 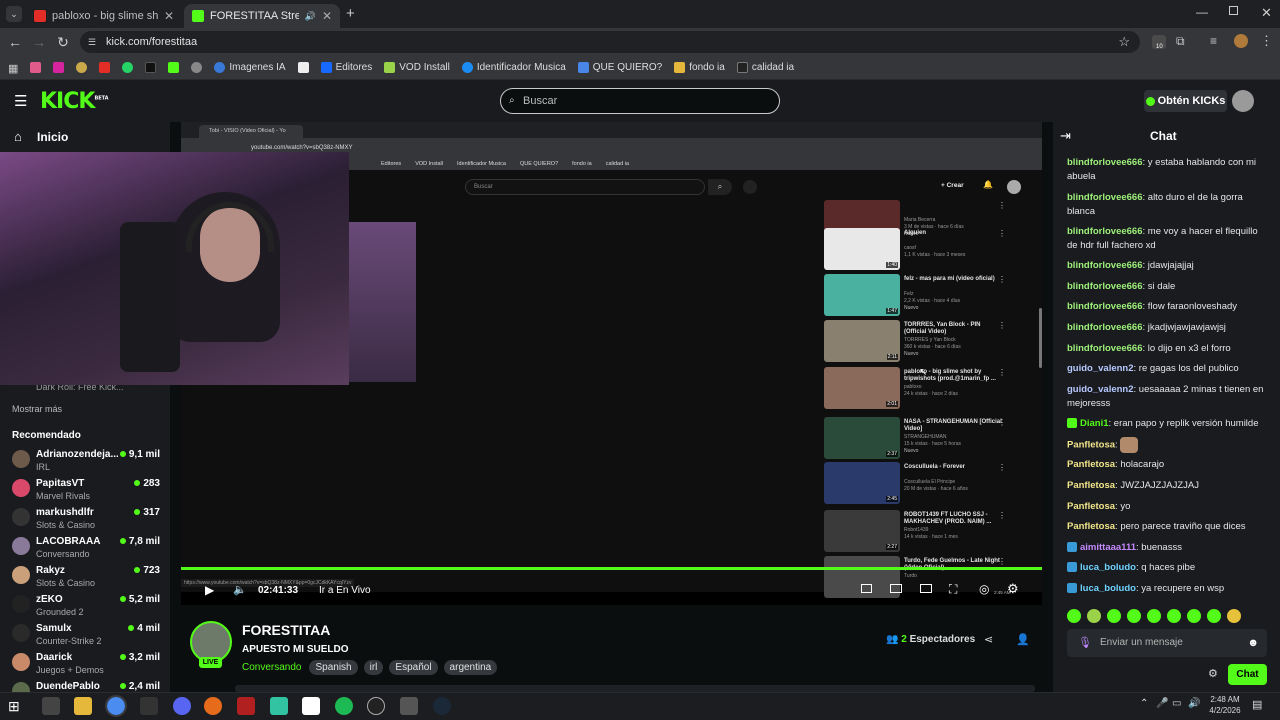 I want to click on recommended-channel: Adrianozendeja... IRL 9,1 mil, so click(x=85, y=461).